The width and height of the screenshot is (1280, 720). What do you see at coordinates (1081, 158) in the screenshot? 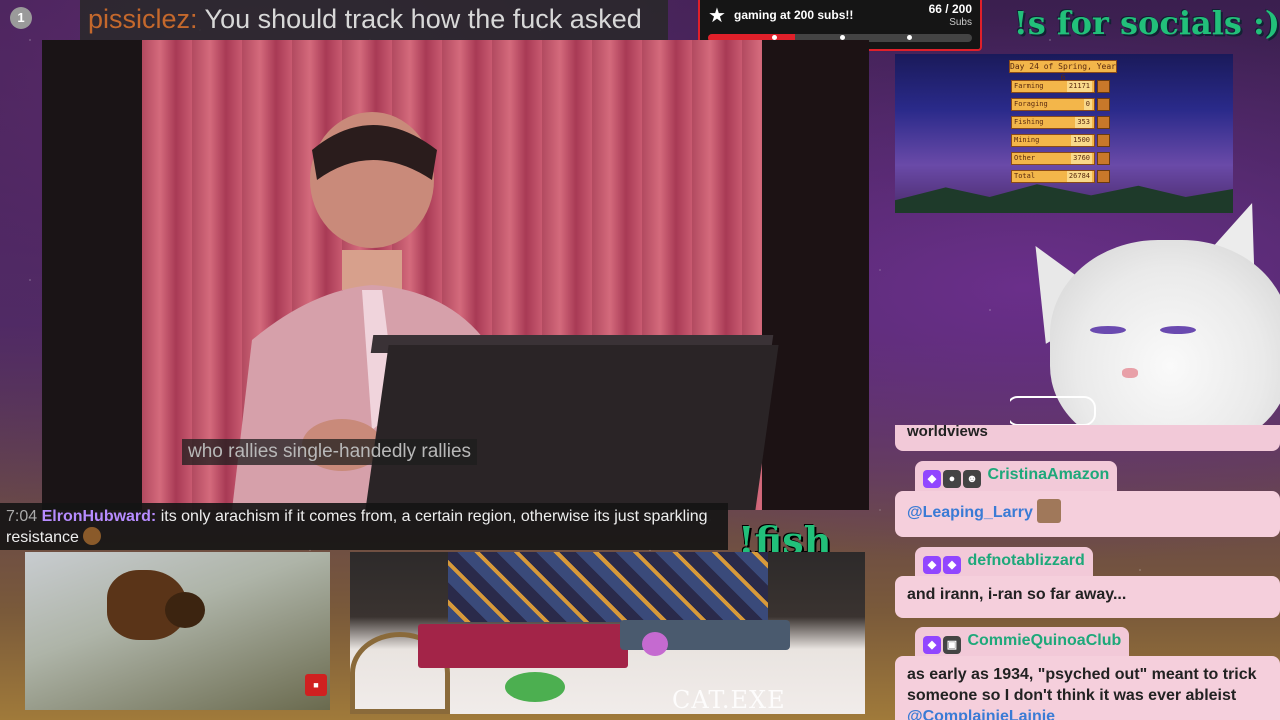
I see `game-stat-value: 3760` at bounding box center [1081, 158].